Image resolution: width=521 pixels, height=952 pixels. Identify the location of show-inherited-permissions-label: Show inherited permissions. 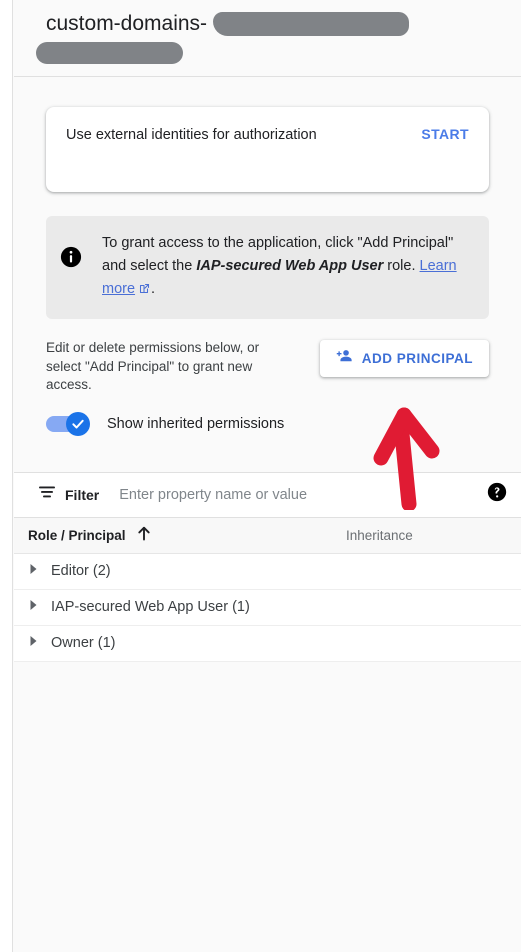
(196, 423).